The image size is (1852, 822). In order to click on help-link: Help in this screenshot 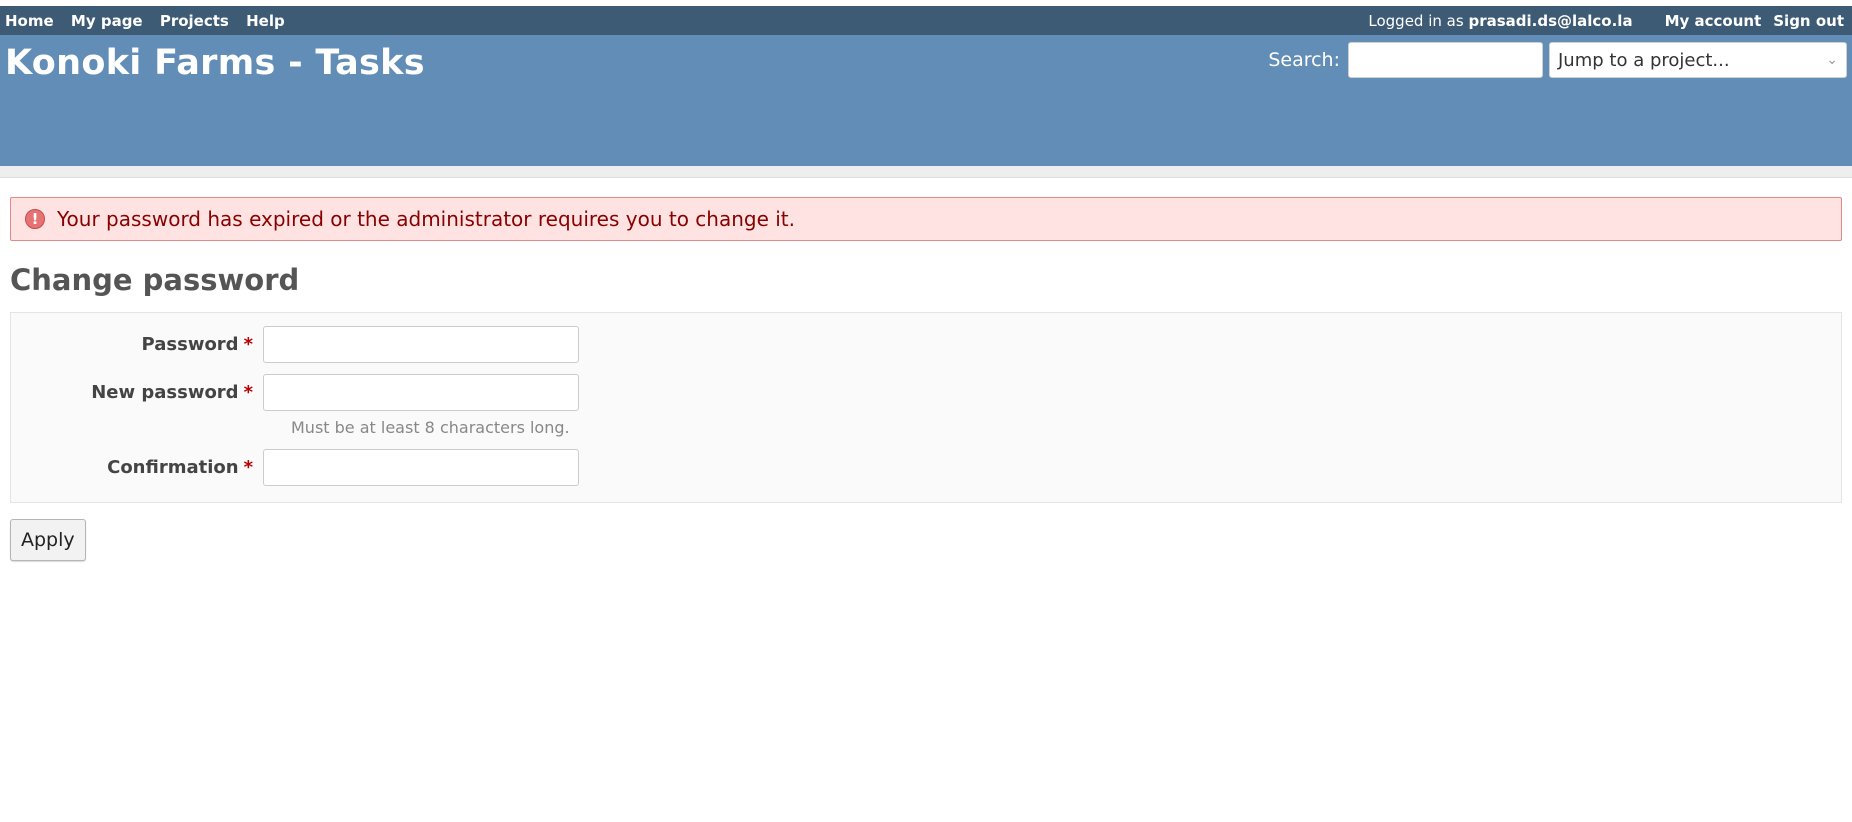, I will do `click(265, 21)`.